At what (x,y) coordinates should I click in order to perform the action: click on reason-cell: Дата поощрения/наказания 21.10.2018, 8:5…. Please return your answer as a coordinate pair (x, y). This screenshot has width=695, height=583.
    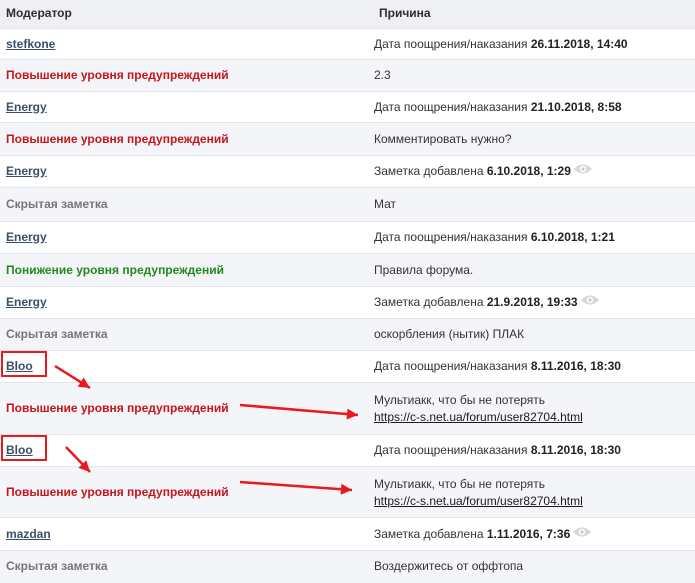
    Looking at the image, I should click on (498, 107).